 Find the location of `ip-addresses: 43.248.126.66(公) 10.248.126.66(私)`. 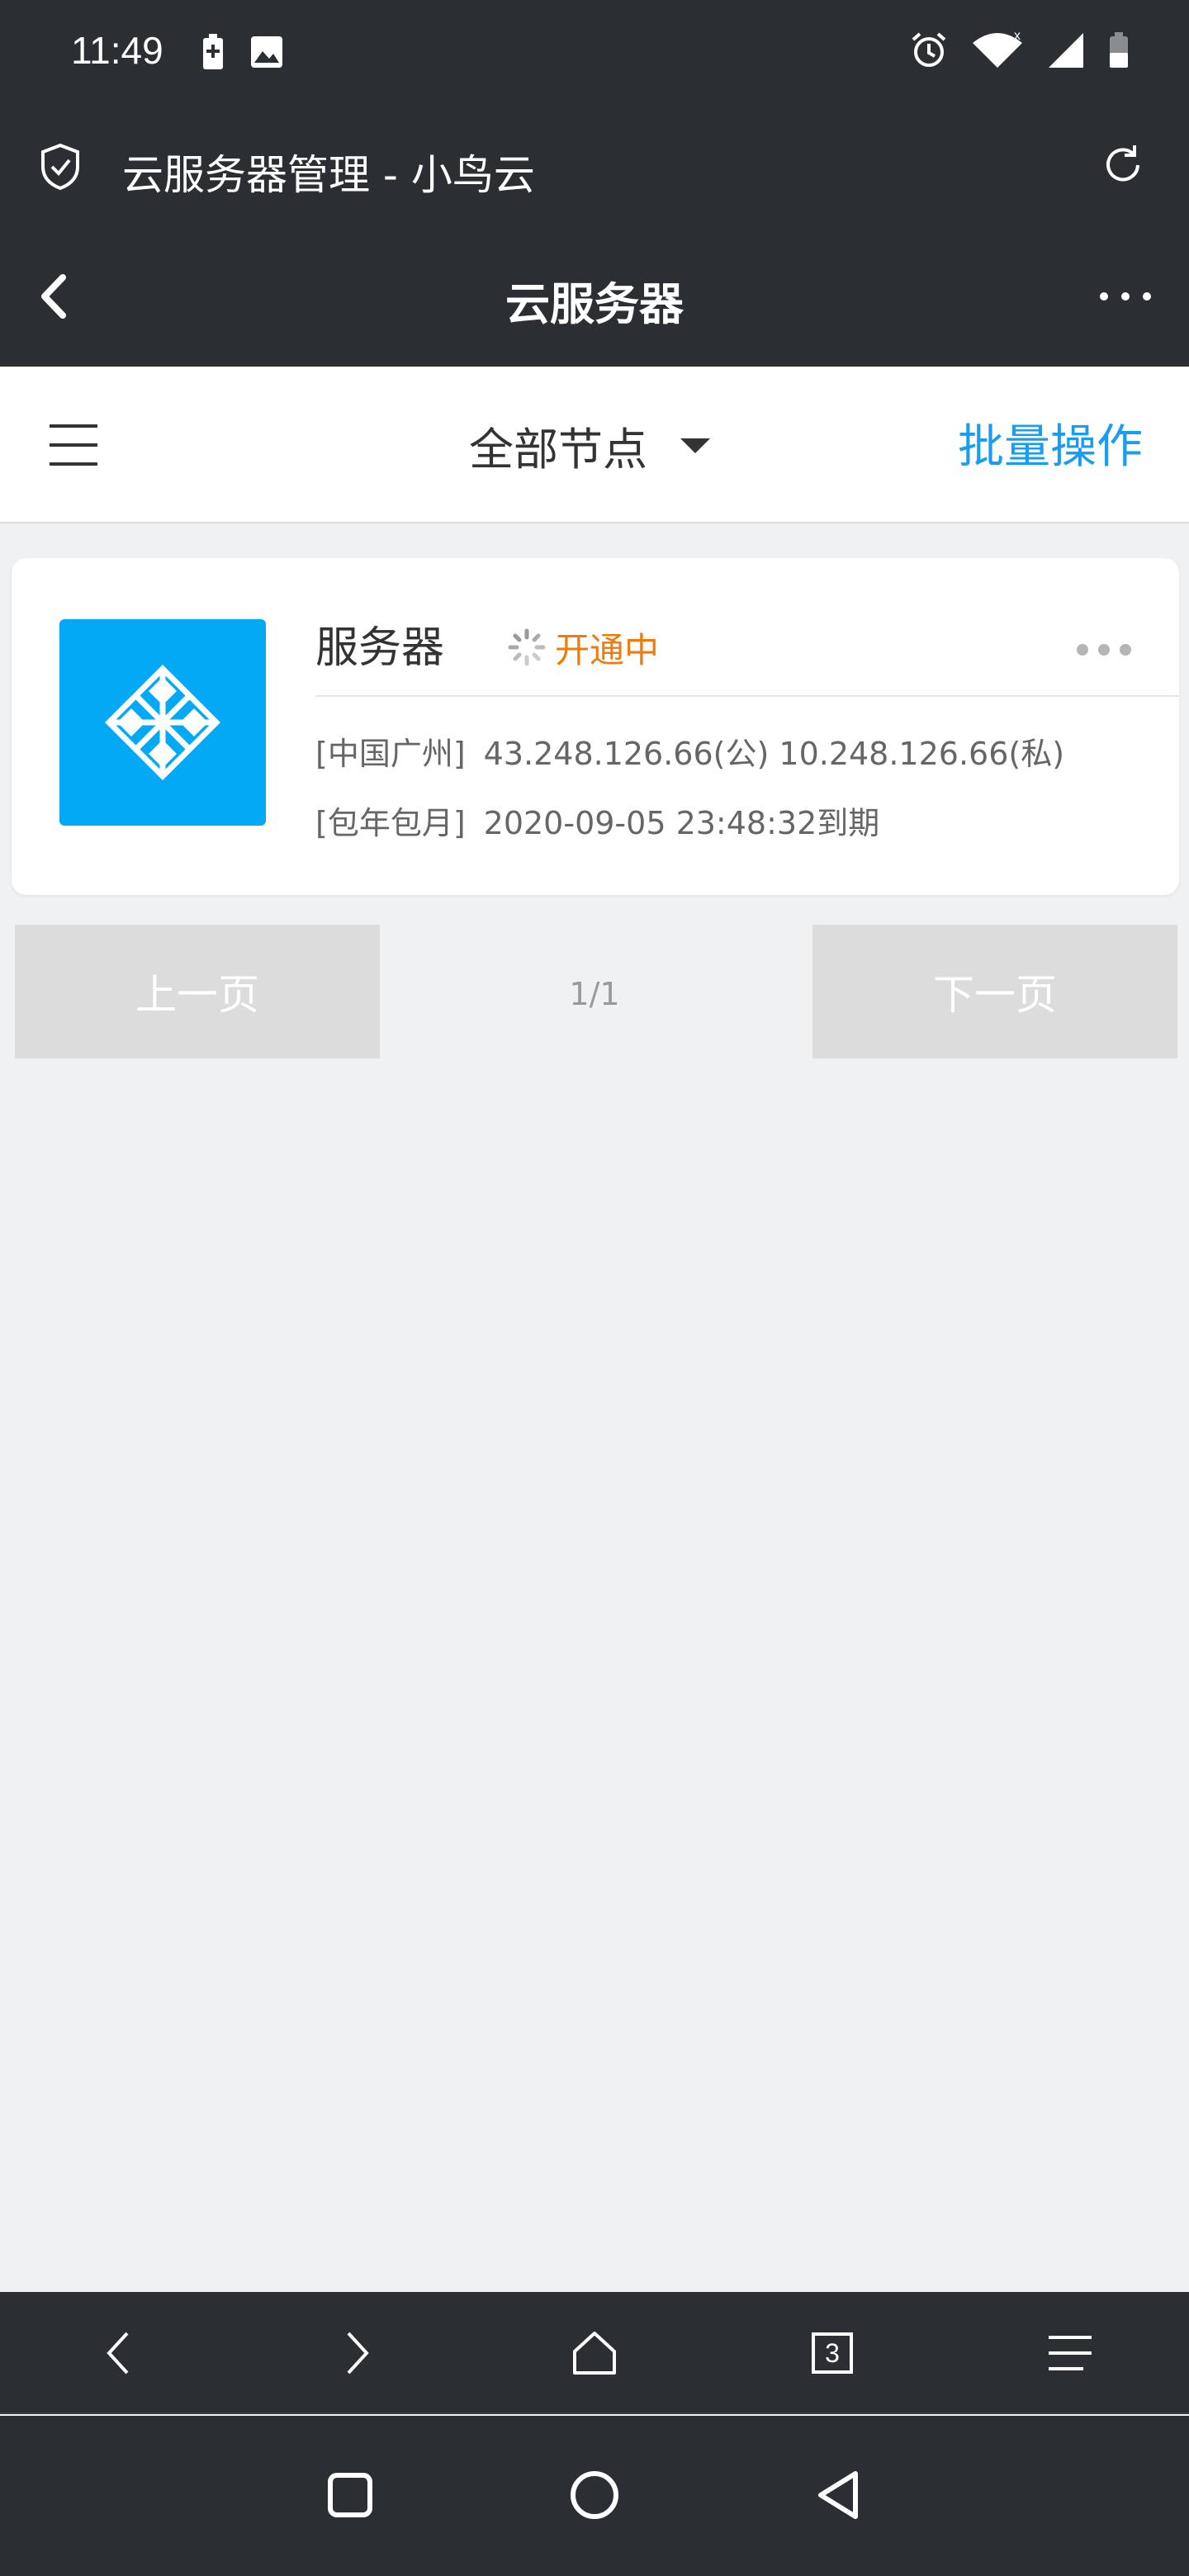

ip-addresses: 43.248.126.66(公) 10.248.126.66(私) is located at coordinates (774, 754).